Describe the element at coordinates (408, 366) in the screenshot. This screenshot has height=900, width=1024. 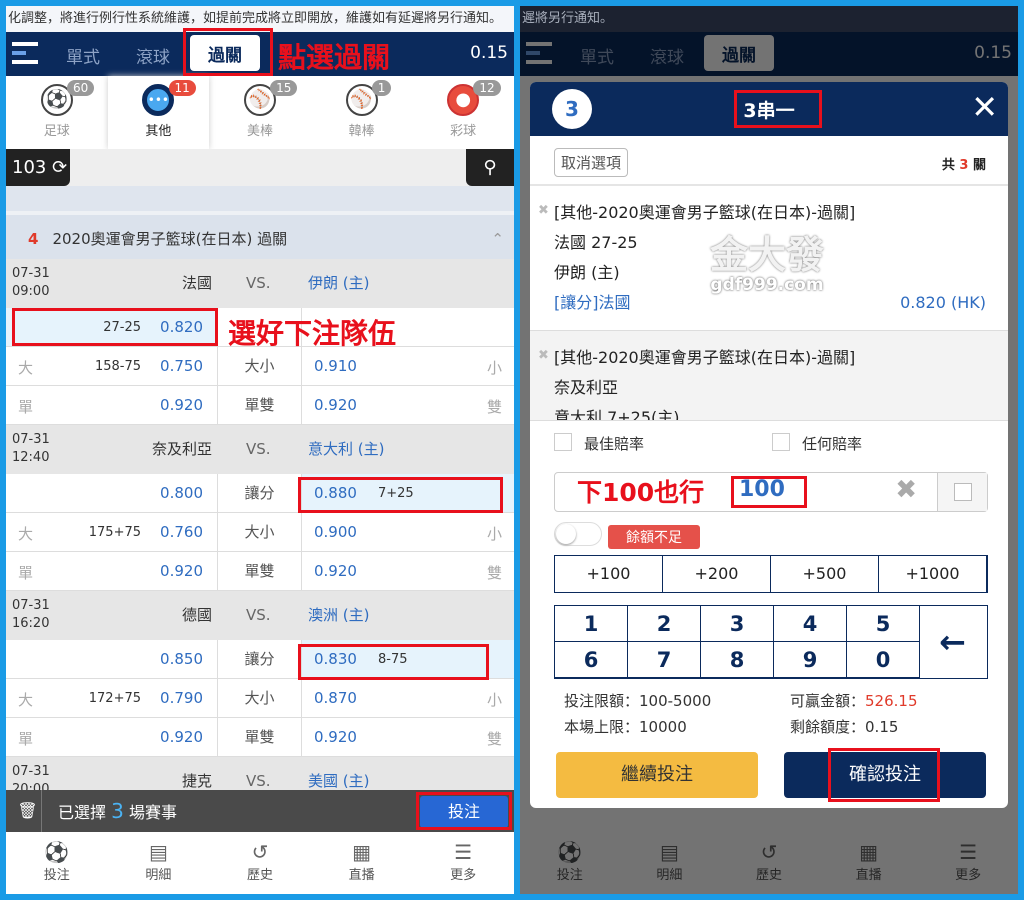
I see `right-odds-cell: 0.910 小` at that location.